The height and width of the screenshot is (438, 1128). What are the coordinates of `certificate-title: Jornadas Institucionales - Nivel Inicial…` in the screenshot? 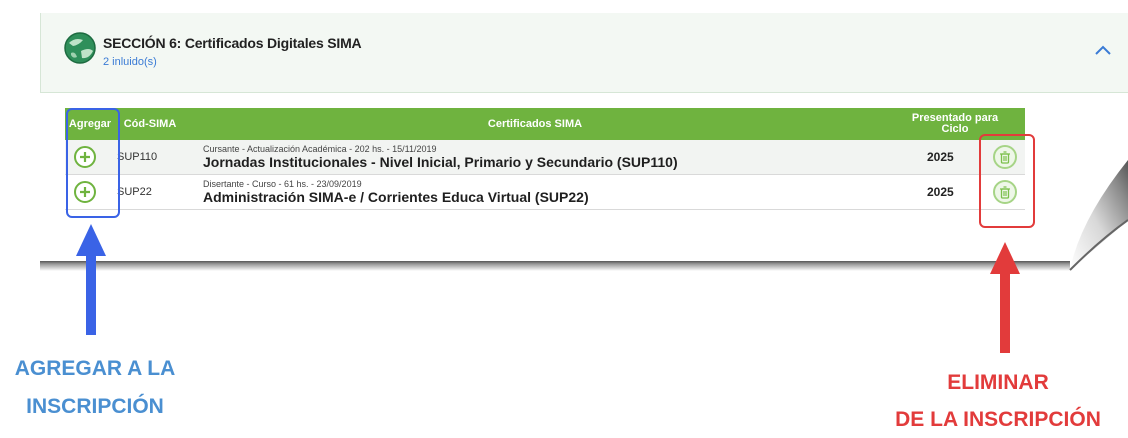 It's located at (440, 162).